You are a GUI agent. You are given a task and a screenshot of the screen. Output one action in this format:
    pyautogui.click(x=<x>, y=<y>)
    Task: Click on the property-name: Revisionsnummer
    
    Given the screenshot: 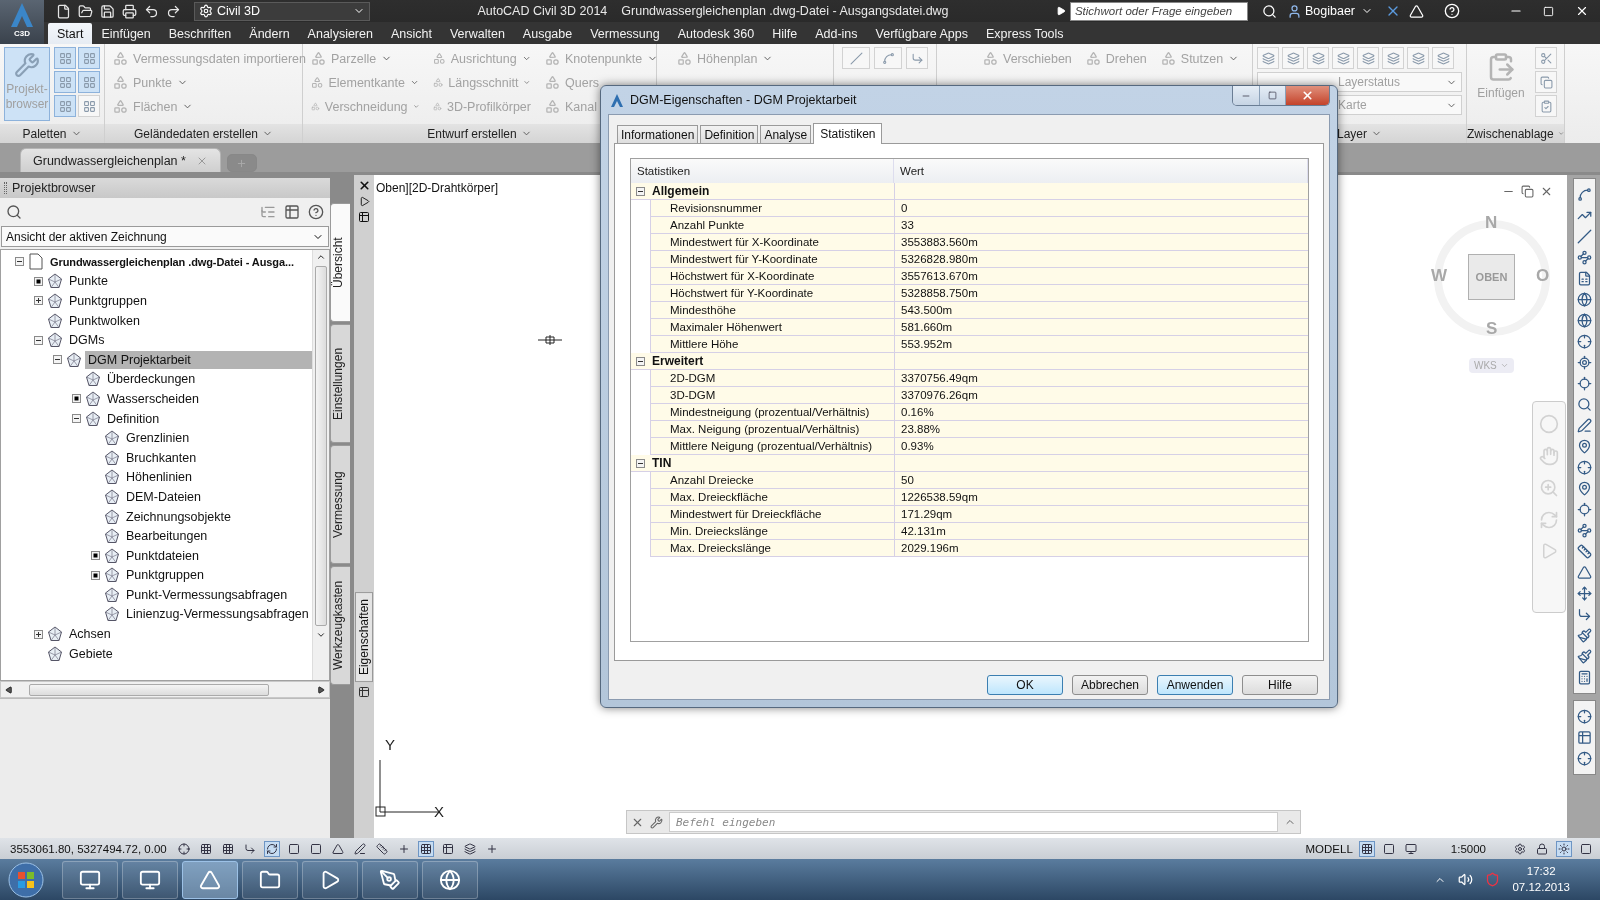 What is the action you would take?
    pyautogui.click(x=772, y=208)
    